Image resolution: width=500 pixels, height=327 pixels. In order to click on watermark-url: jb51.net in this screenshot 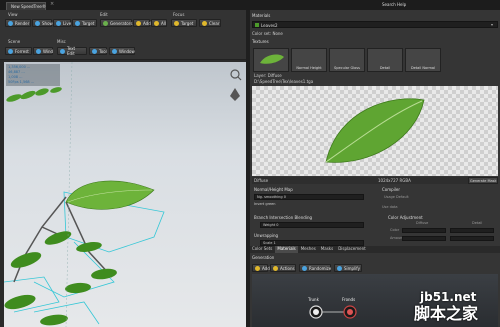, I will do `click(448, 297)`.